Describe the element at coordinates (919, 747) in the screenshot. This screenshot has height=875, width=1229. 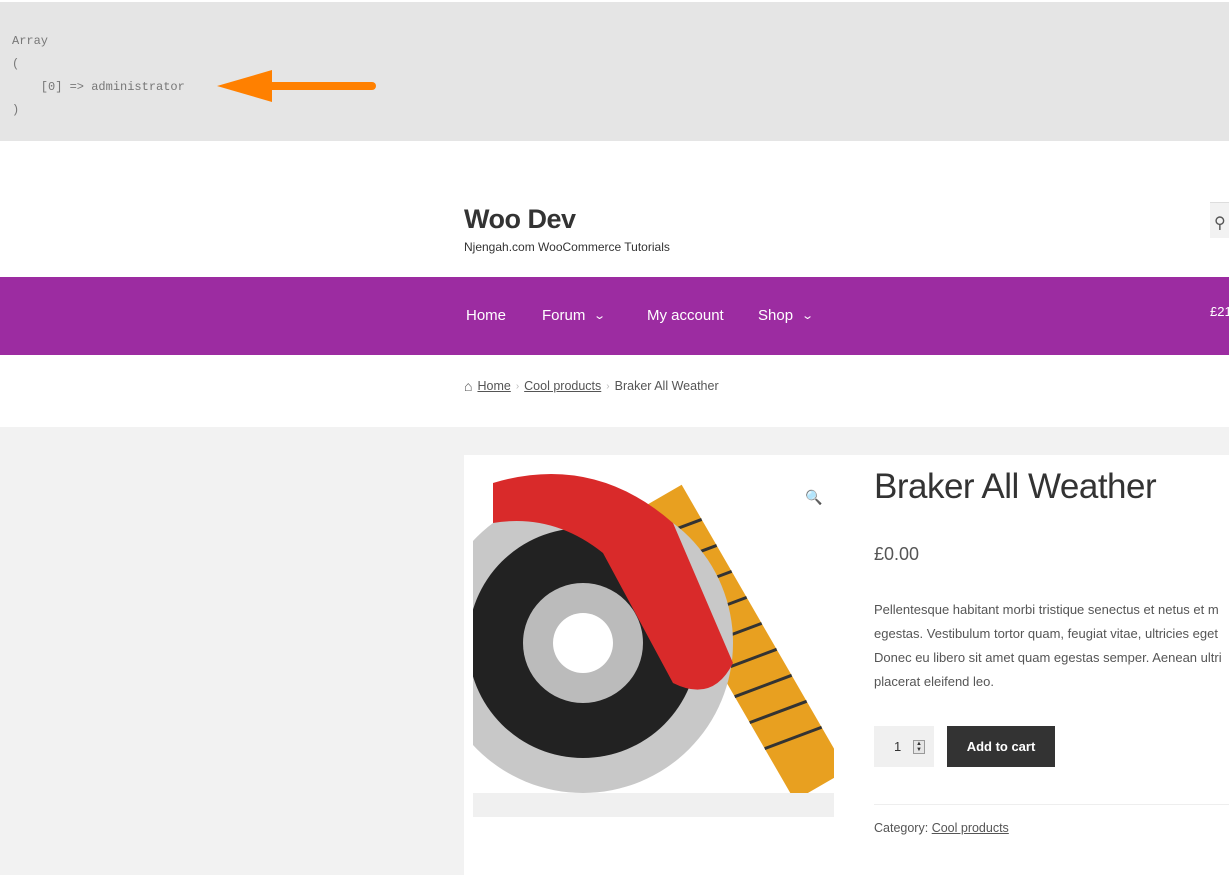
I see `quantity-stepper: ▲ ▼` at that location.